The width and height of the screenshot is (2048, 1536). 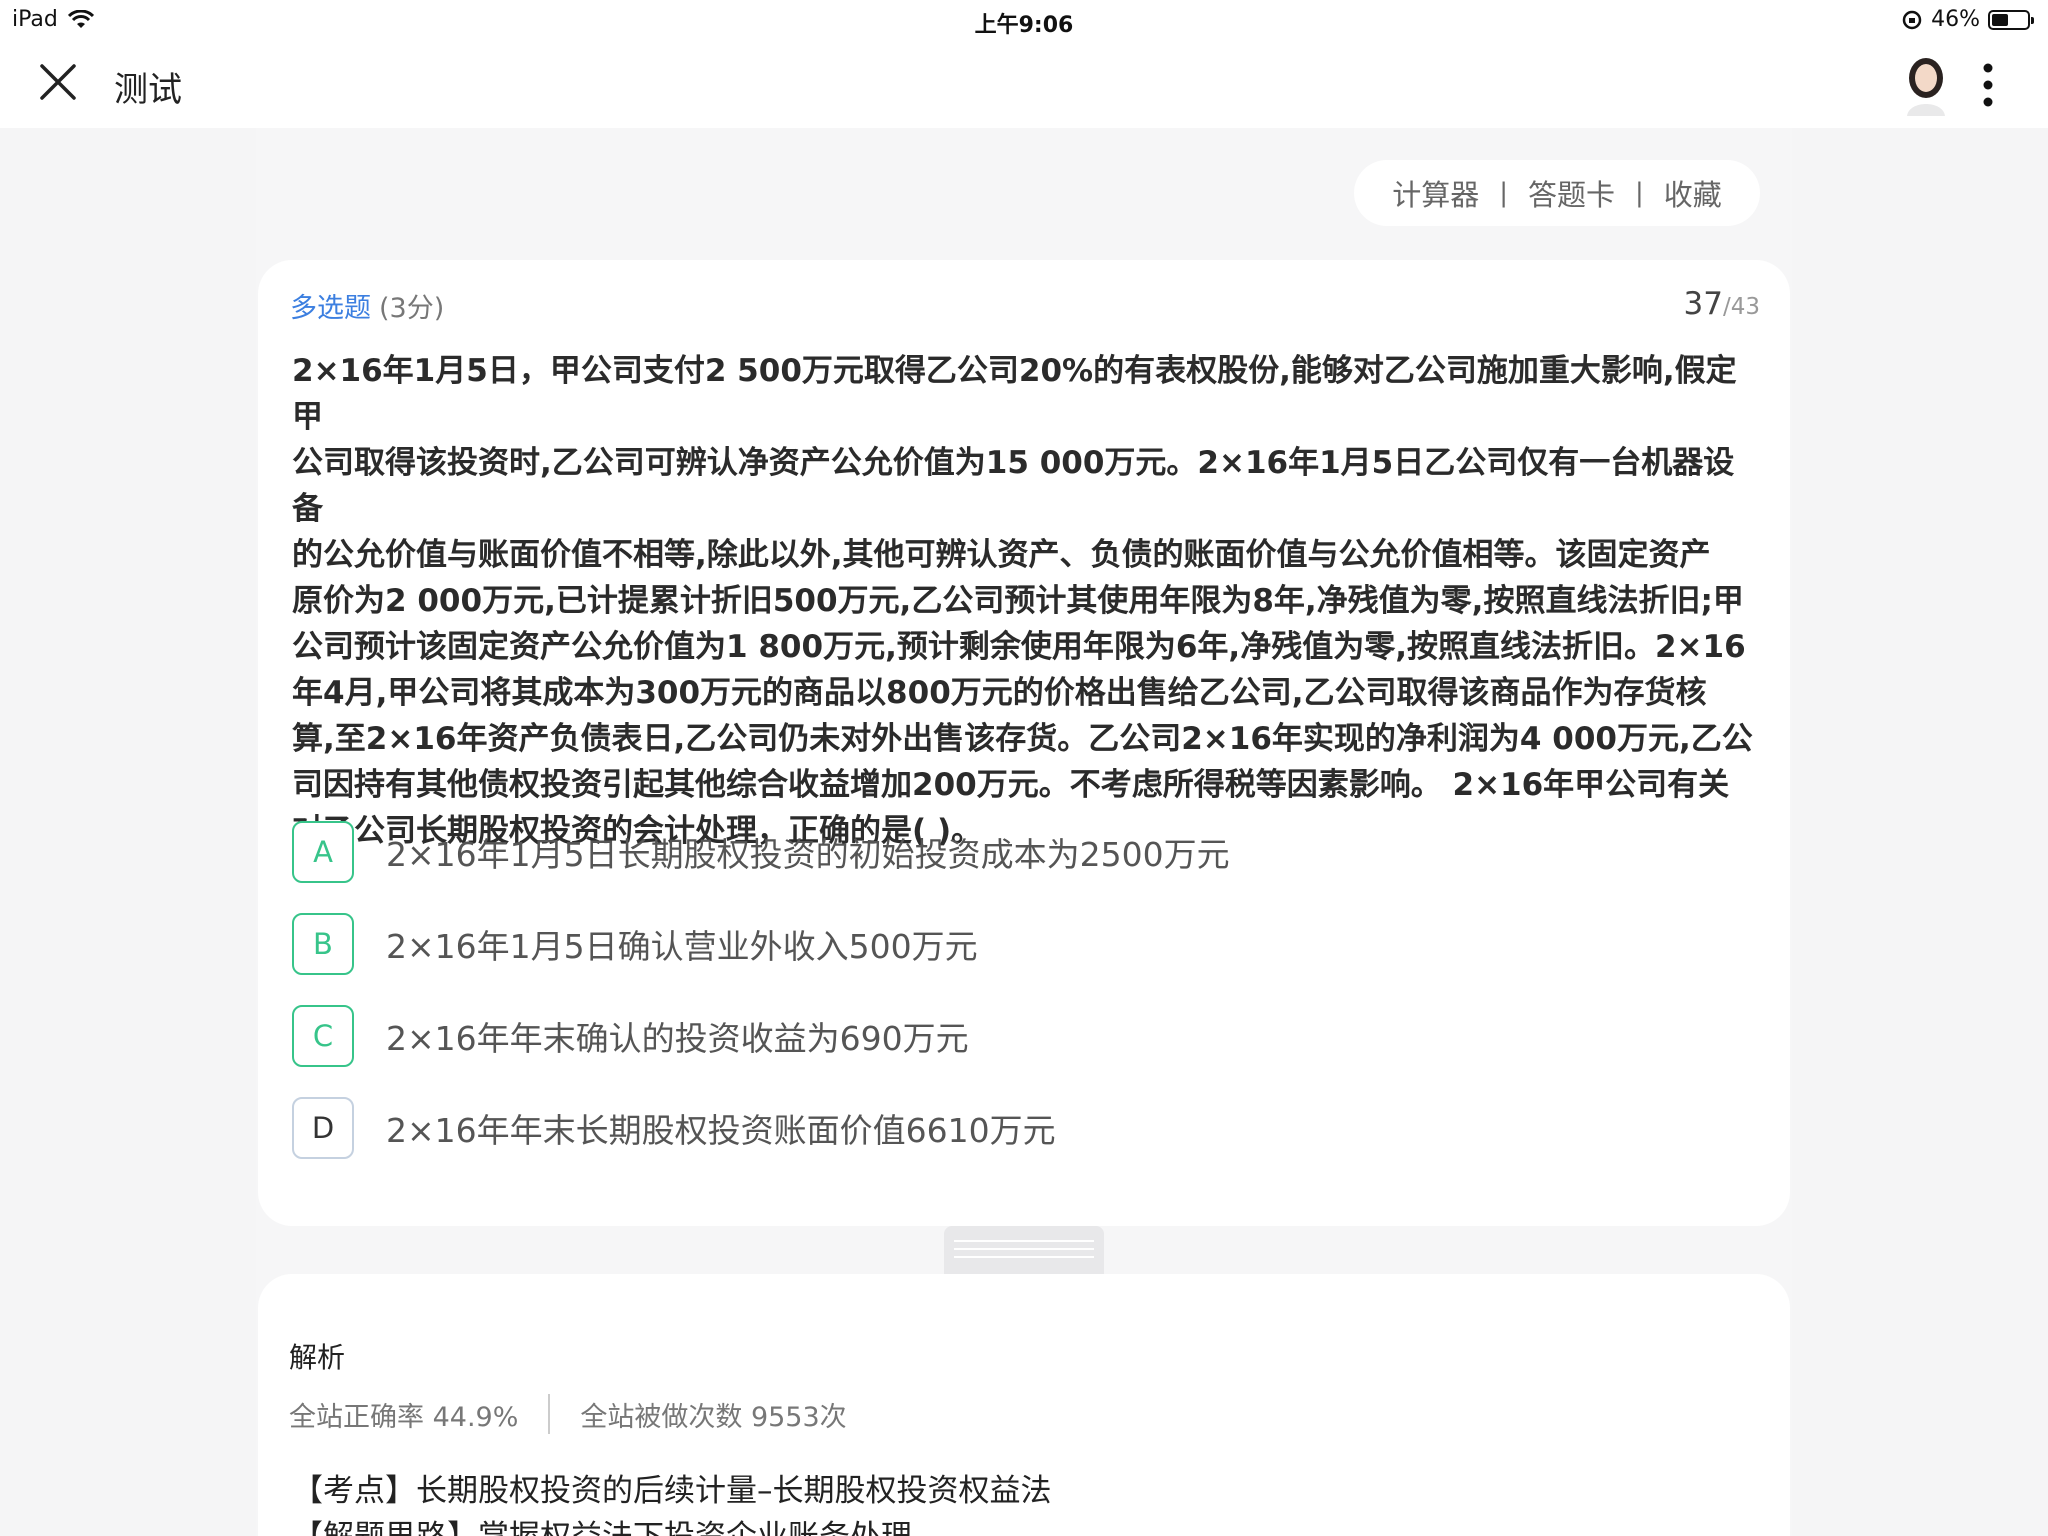 What do you see at coordinates (808, 854) in the screenshot?
I see `option-text: 2×16年1月5日长期股权投资的初始投资成本为2500万元` at bounding box center [808, 854].